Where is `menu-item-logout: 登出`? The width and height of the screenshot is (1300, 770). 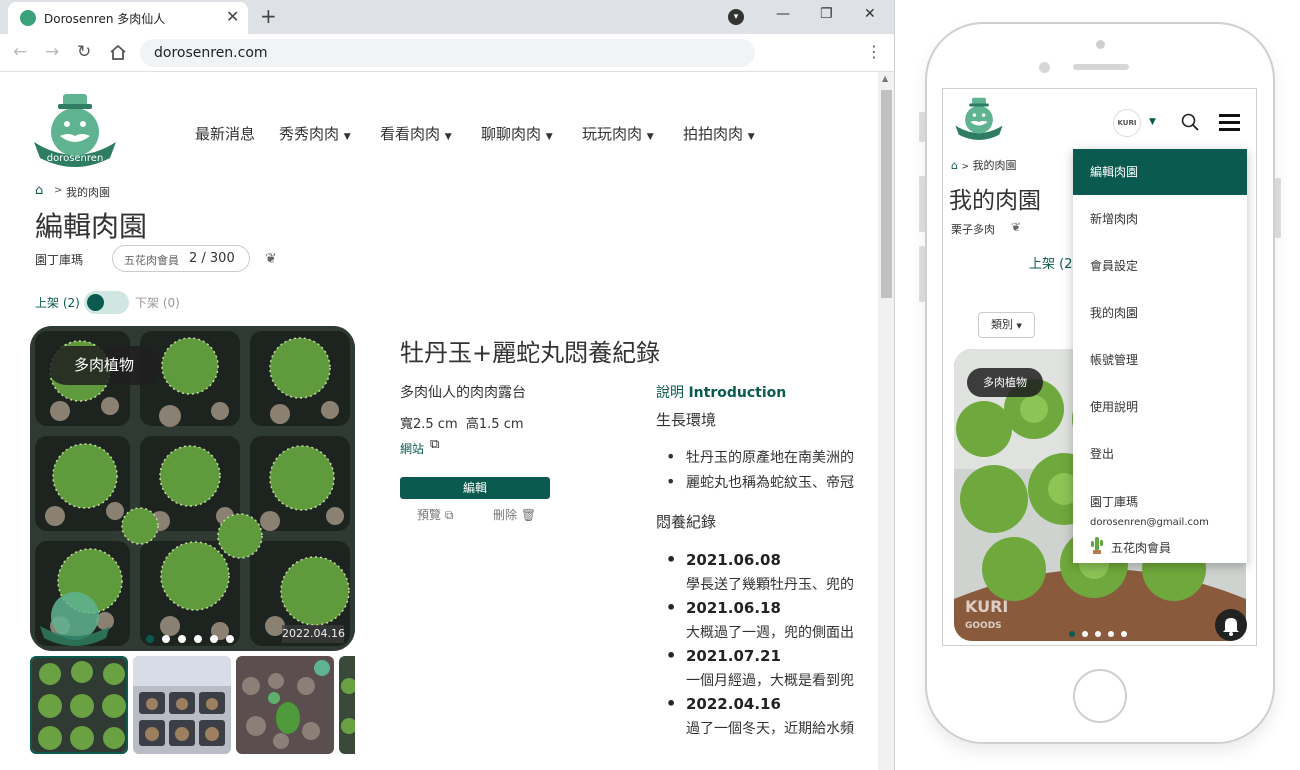
menu-item-logout: 登出 is located at coordinates (1160, 454).